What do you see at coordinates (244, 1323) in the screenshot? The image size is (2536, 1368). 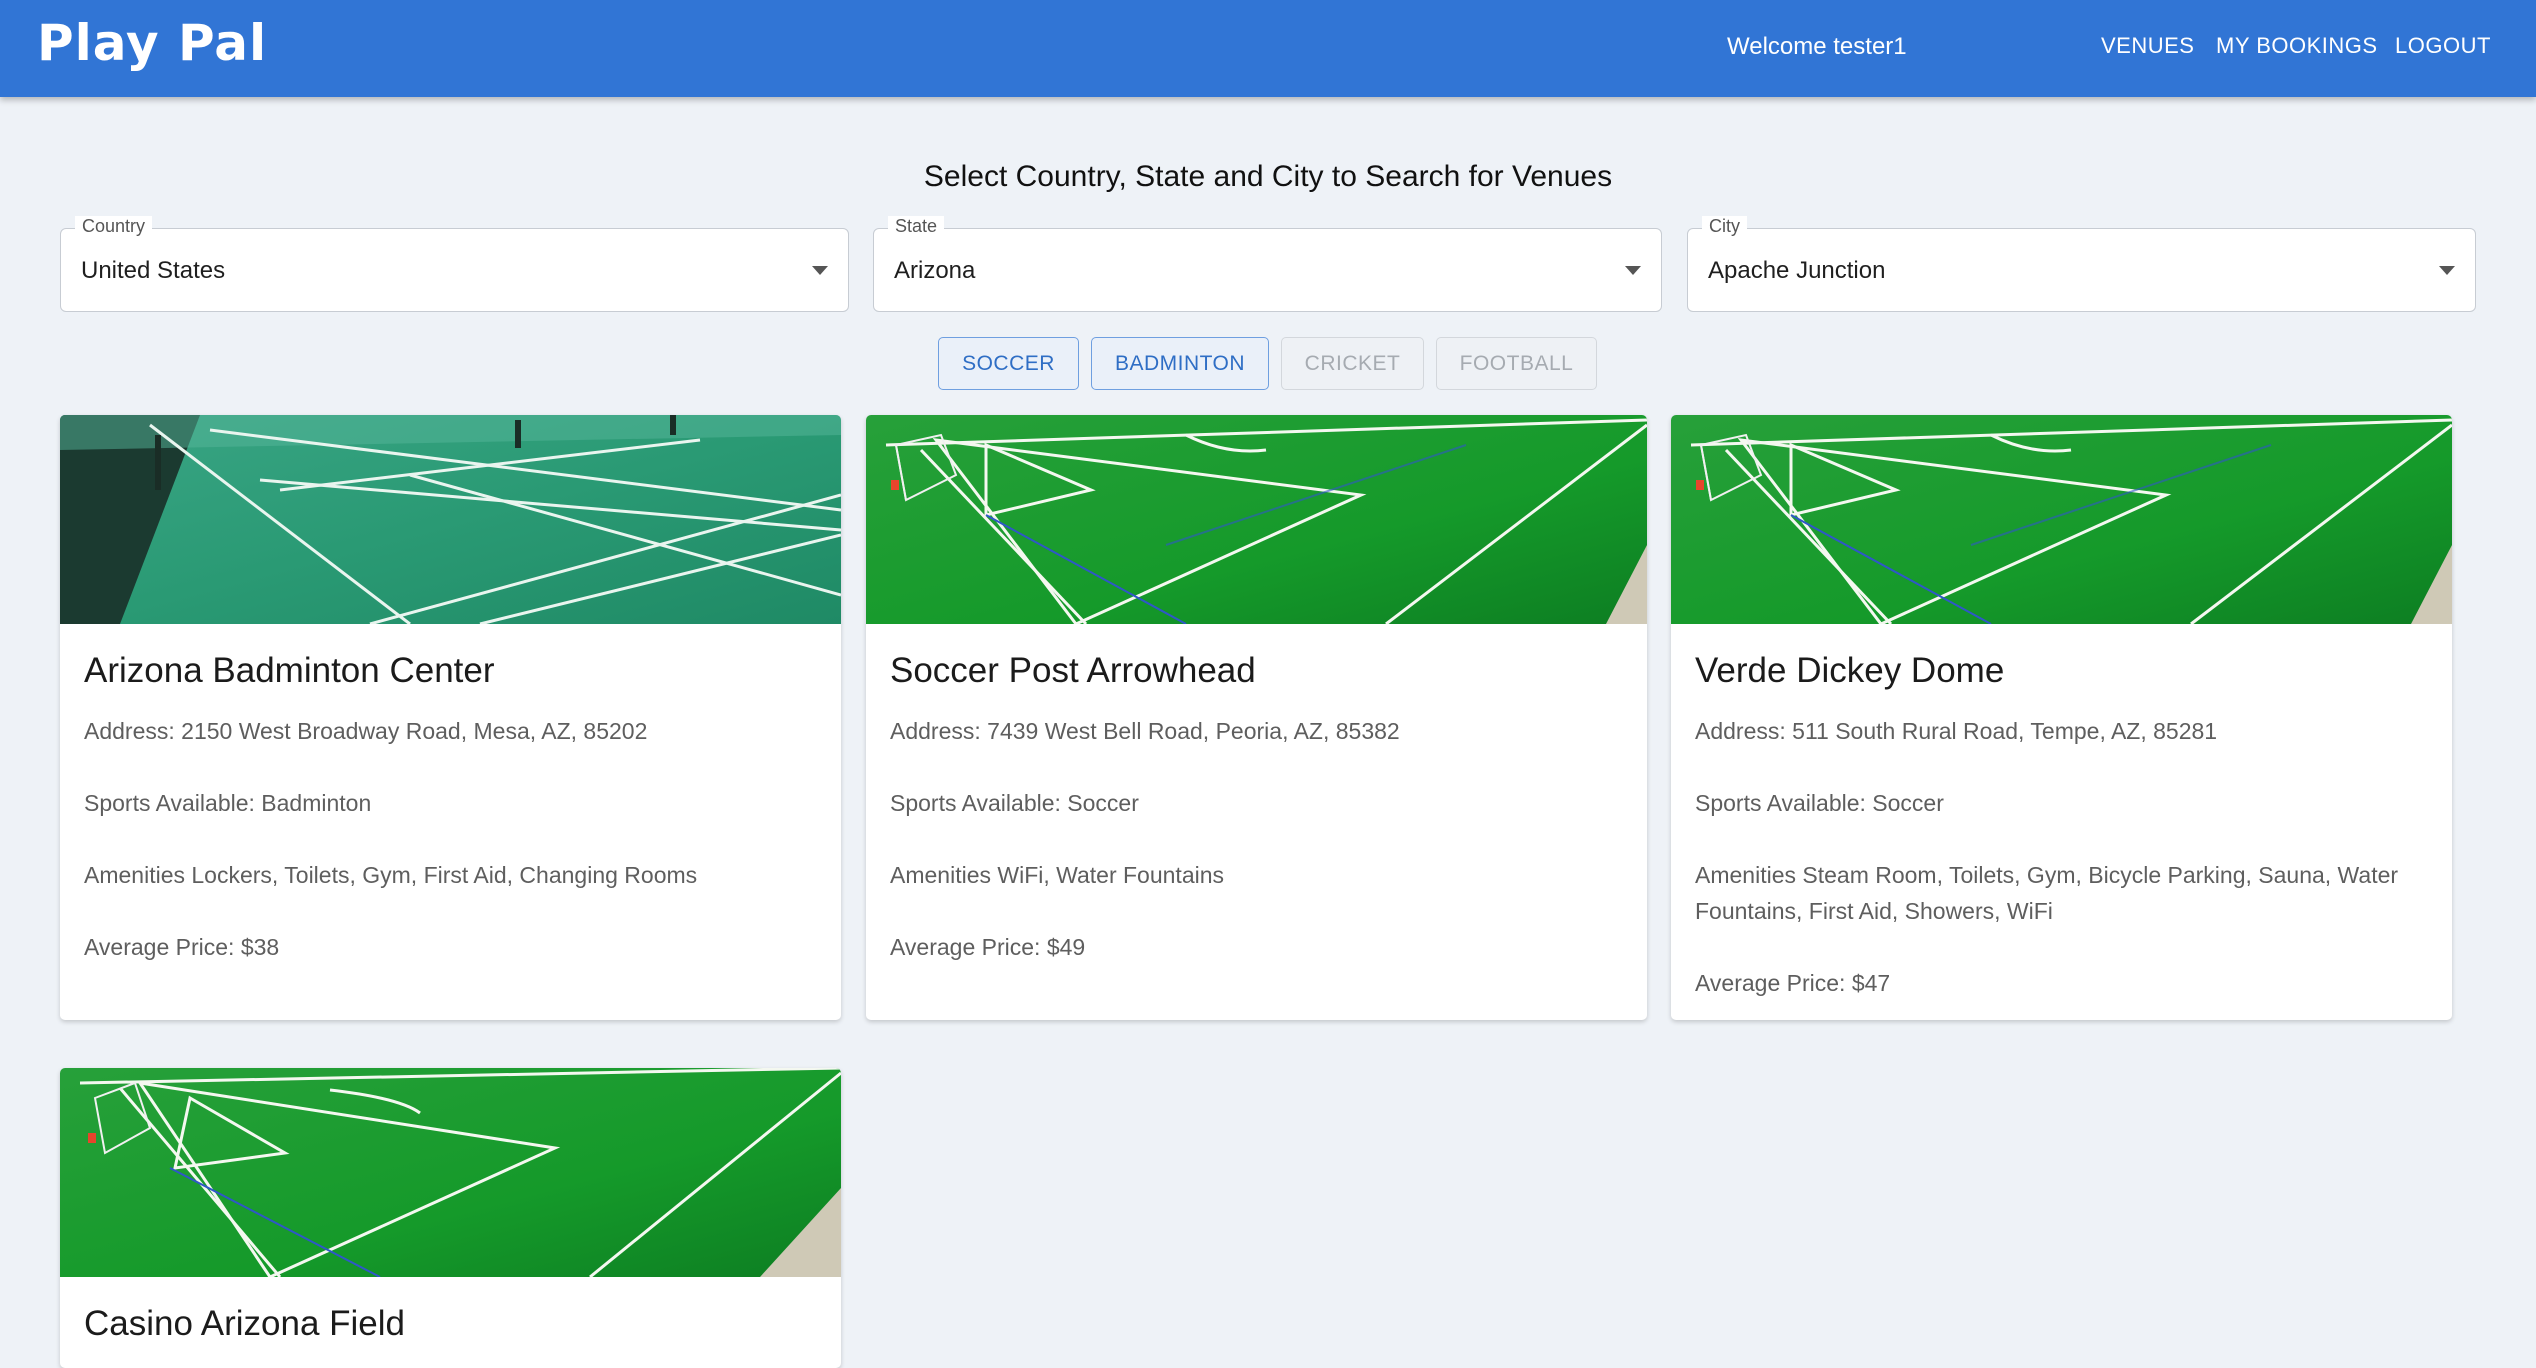 I see `venue-name: Casino Arizona Field` at bounding box center [244, 1323].